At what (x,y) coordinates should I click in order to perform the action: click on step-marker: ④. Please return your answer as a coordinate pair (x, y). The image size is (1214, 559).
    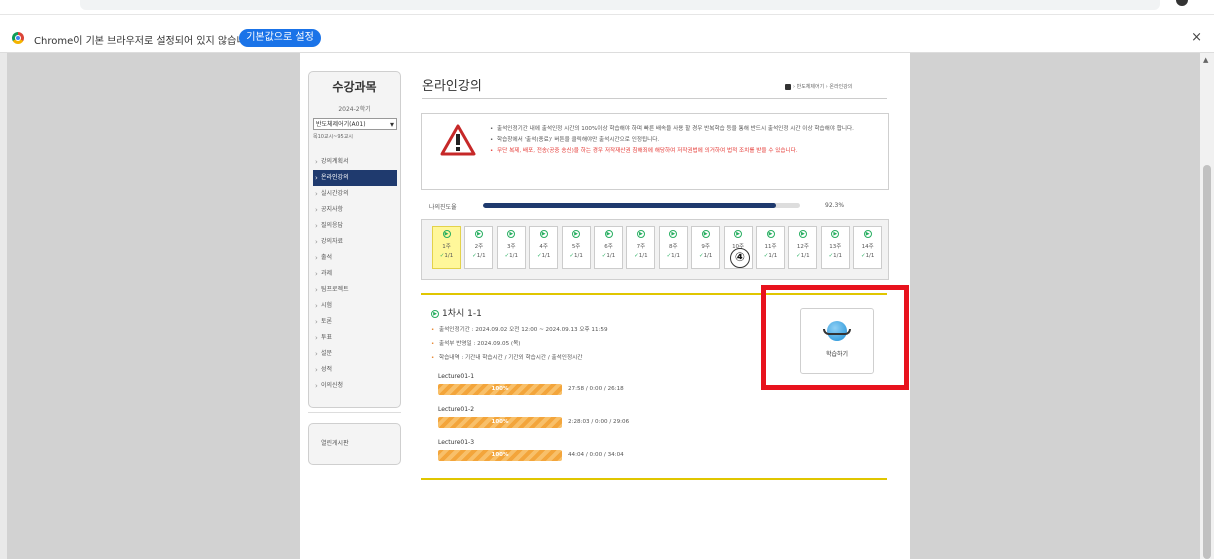
    Looking at the image, I should click on (740, 258).